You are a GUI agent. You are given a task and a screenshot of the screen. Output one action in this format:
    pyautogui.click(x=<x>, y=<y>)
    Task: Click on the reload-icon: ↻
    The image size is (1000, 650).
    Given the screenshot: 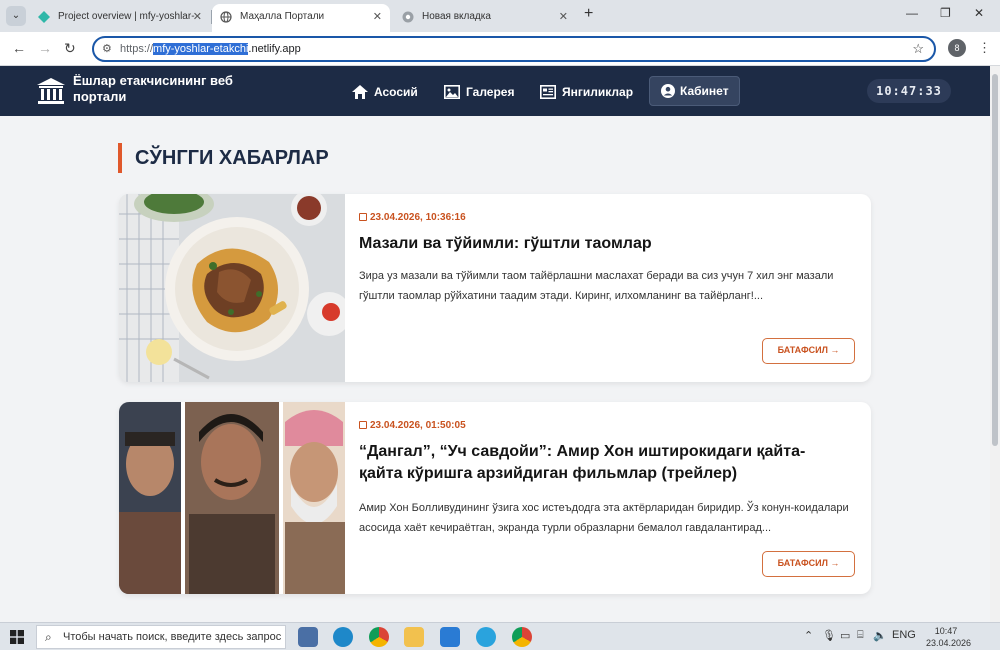 What is the action you would take?
    pyautogui.click(x=70, y=48)
    